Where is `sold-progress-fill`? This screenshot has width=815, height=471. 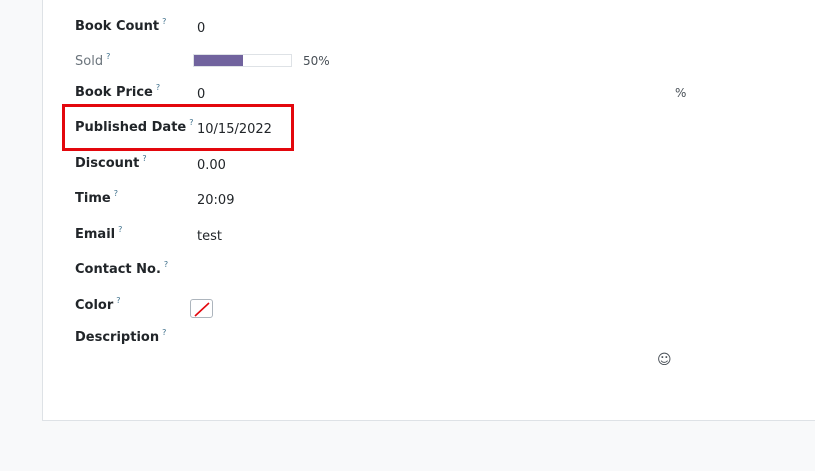
sold-progress-fill is located at coordinates (218, 60).